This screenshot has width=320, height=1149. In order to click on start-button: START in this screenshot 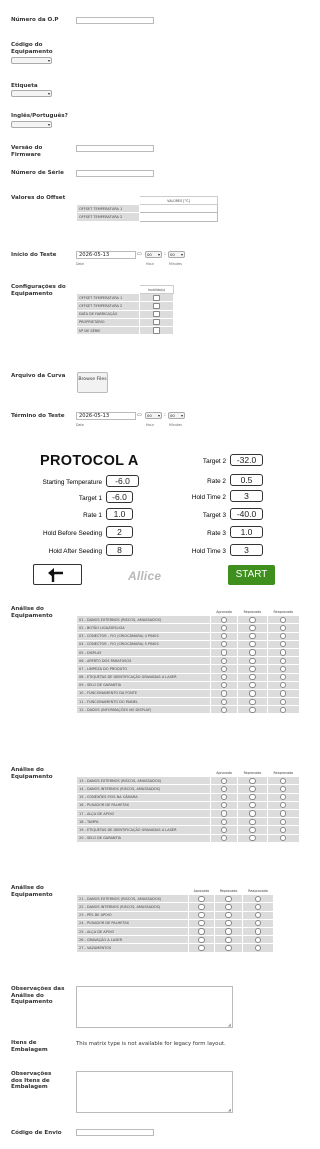, I will do `click(251, 575)`.